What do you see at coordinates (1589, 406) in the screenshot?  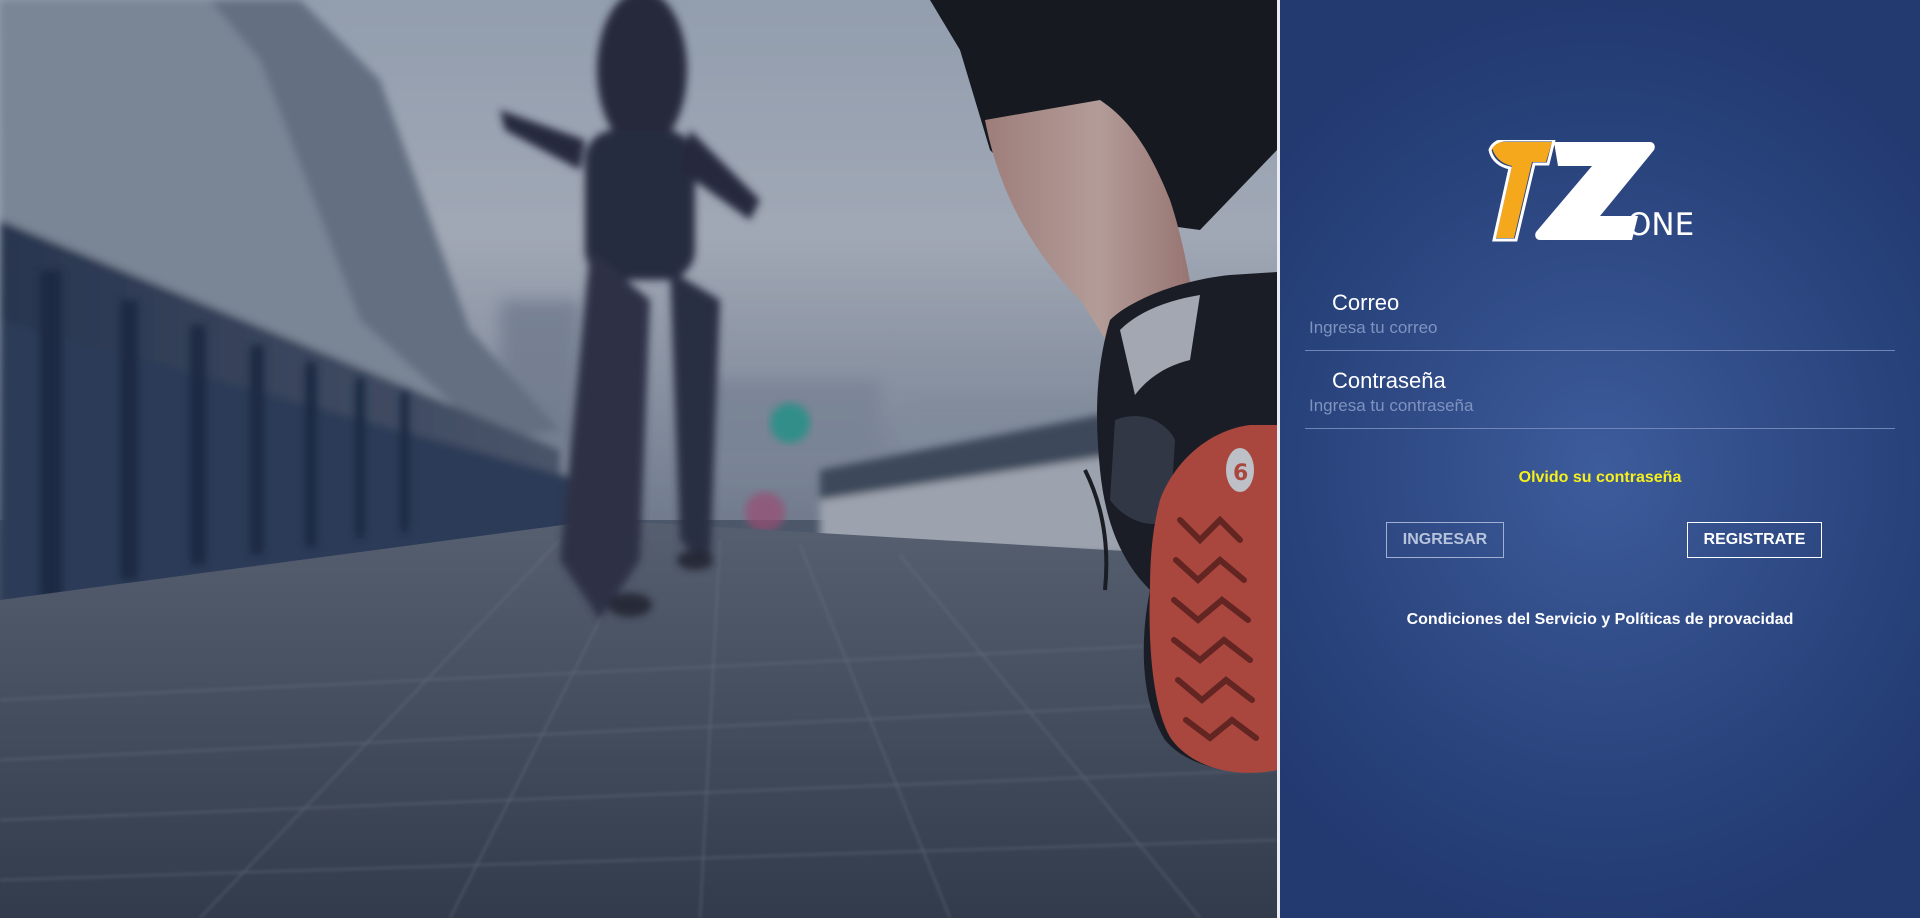 I see `password-input` at bounding box center [1589, 406].